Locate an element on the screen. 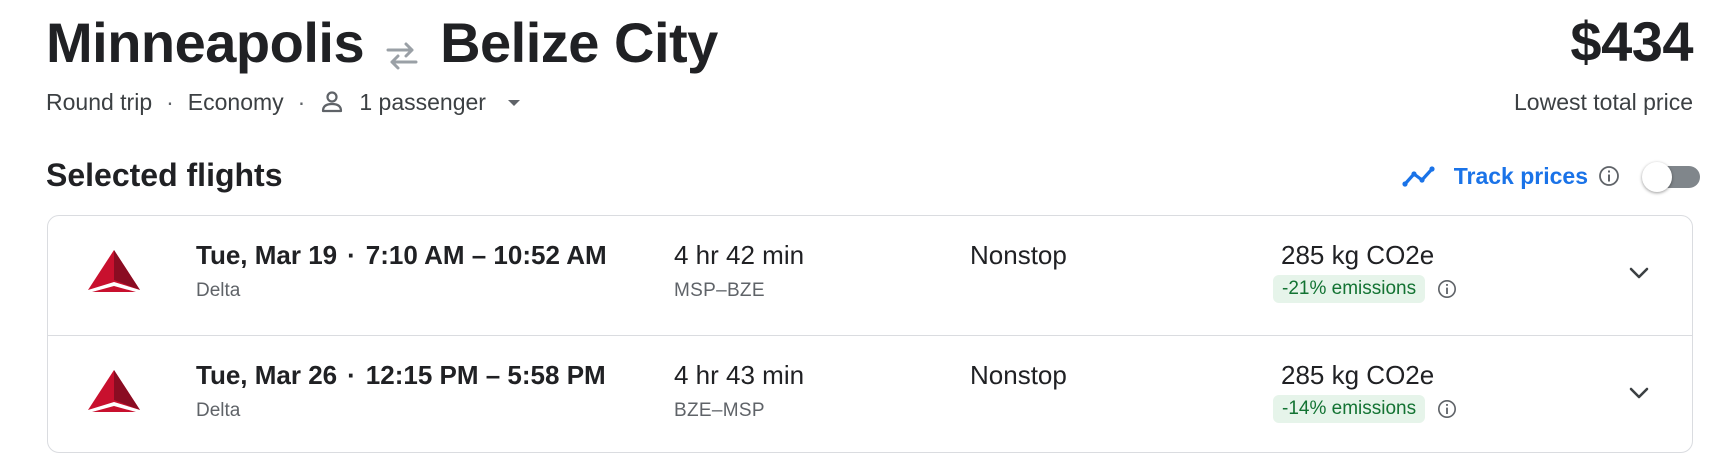 The width and height of the screenshot is (1720, 472). flight-times: 12:15 PM – 5:58 PM is located at coordinates (485, 375).